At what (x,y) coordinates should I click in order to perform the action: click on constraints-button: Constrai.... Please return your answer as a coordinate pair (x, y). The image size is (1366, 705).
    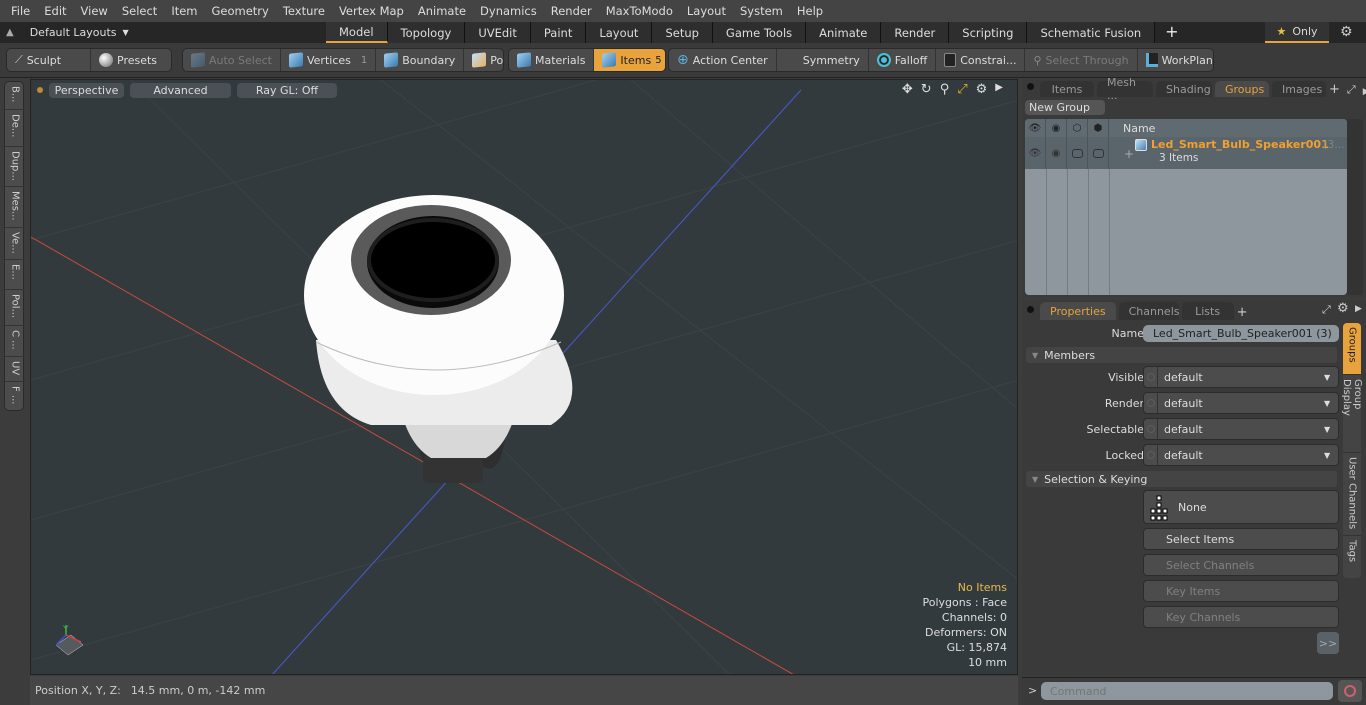
    Looking at the image, I should click on (981, 60).